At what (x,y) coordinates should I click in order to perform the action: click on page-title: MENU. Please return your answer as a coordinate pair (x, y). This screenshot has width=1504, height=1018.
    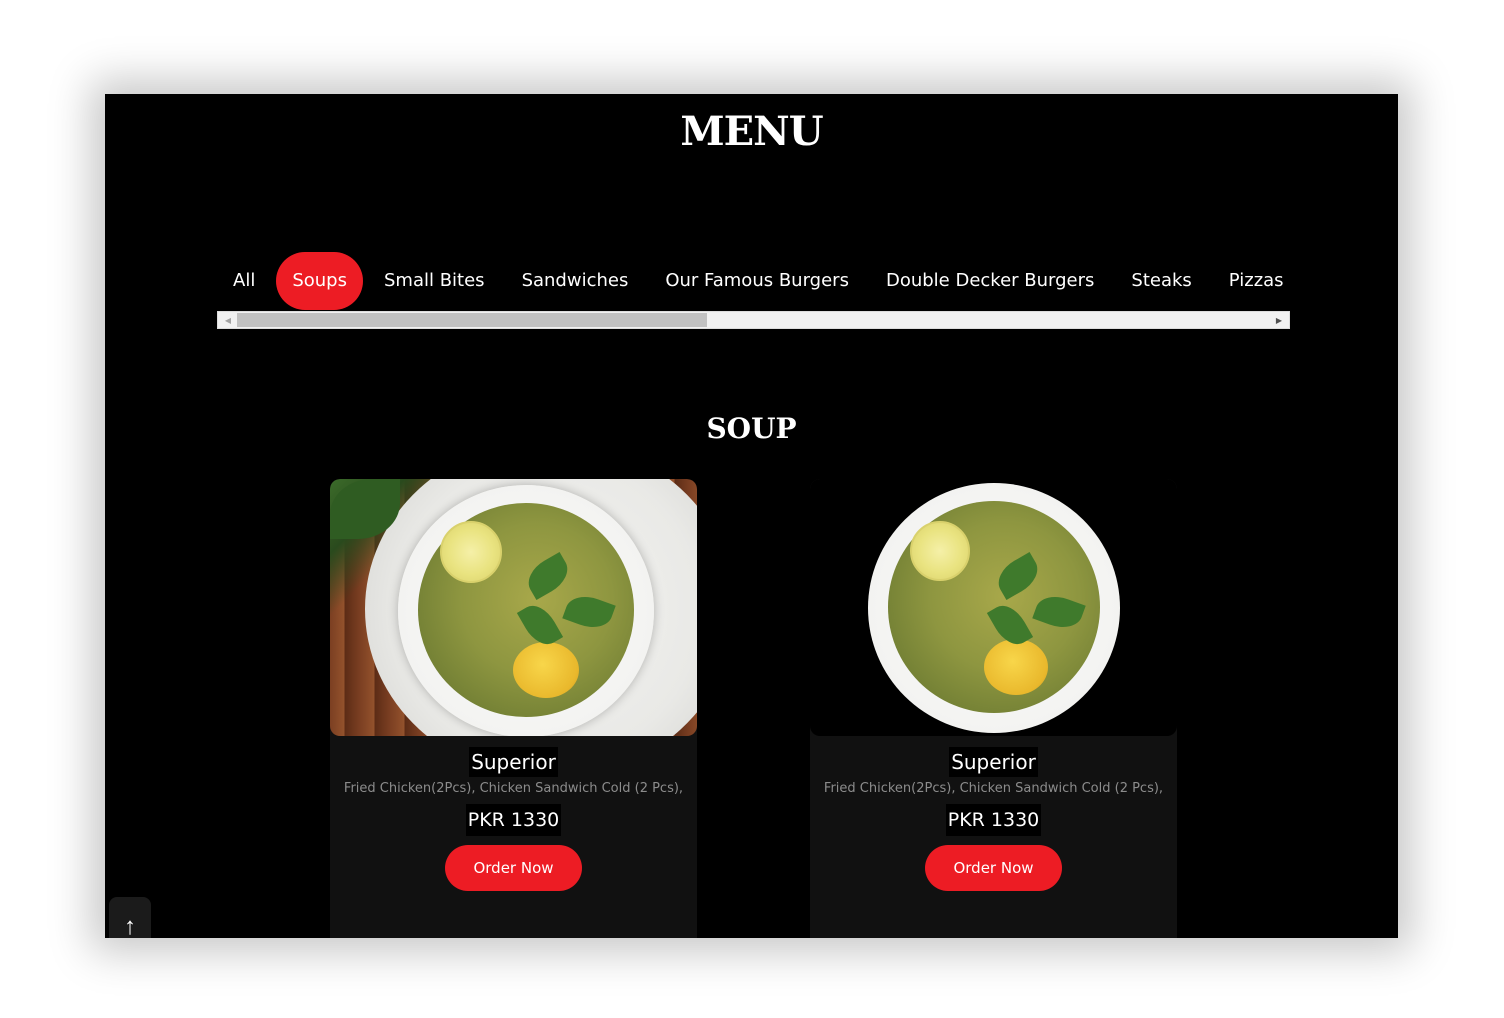
    Looking at the image, I should click on (751, 131).